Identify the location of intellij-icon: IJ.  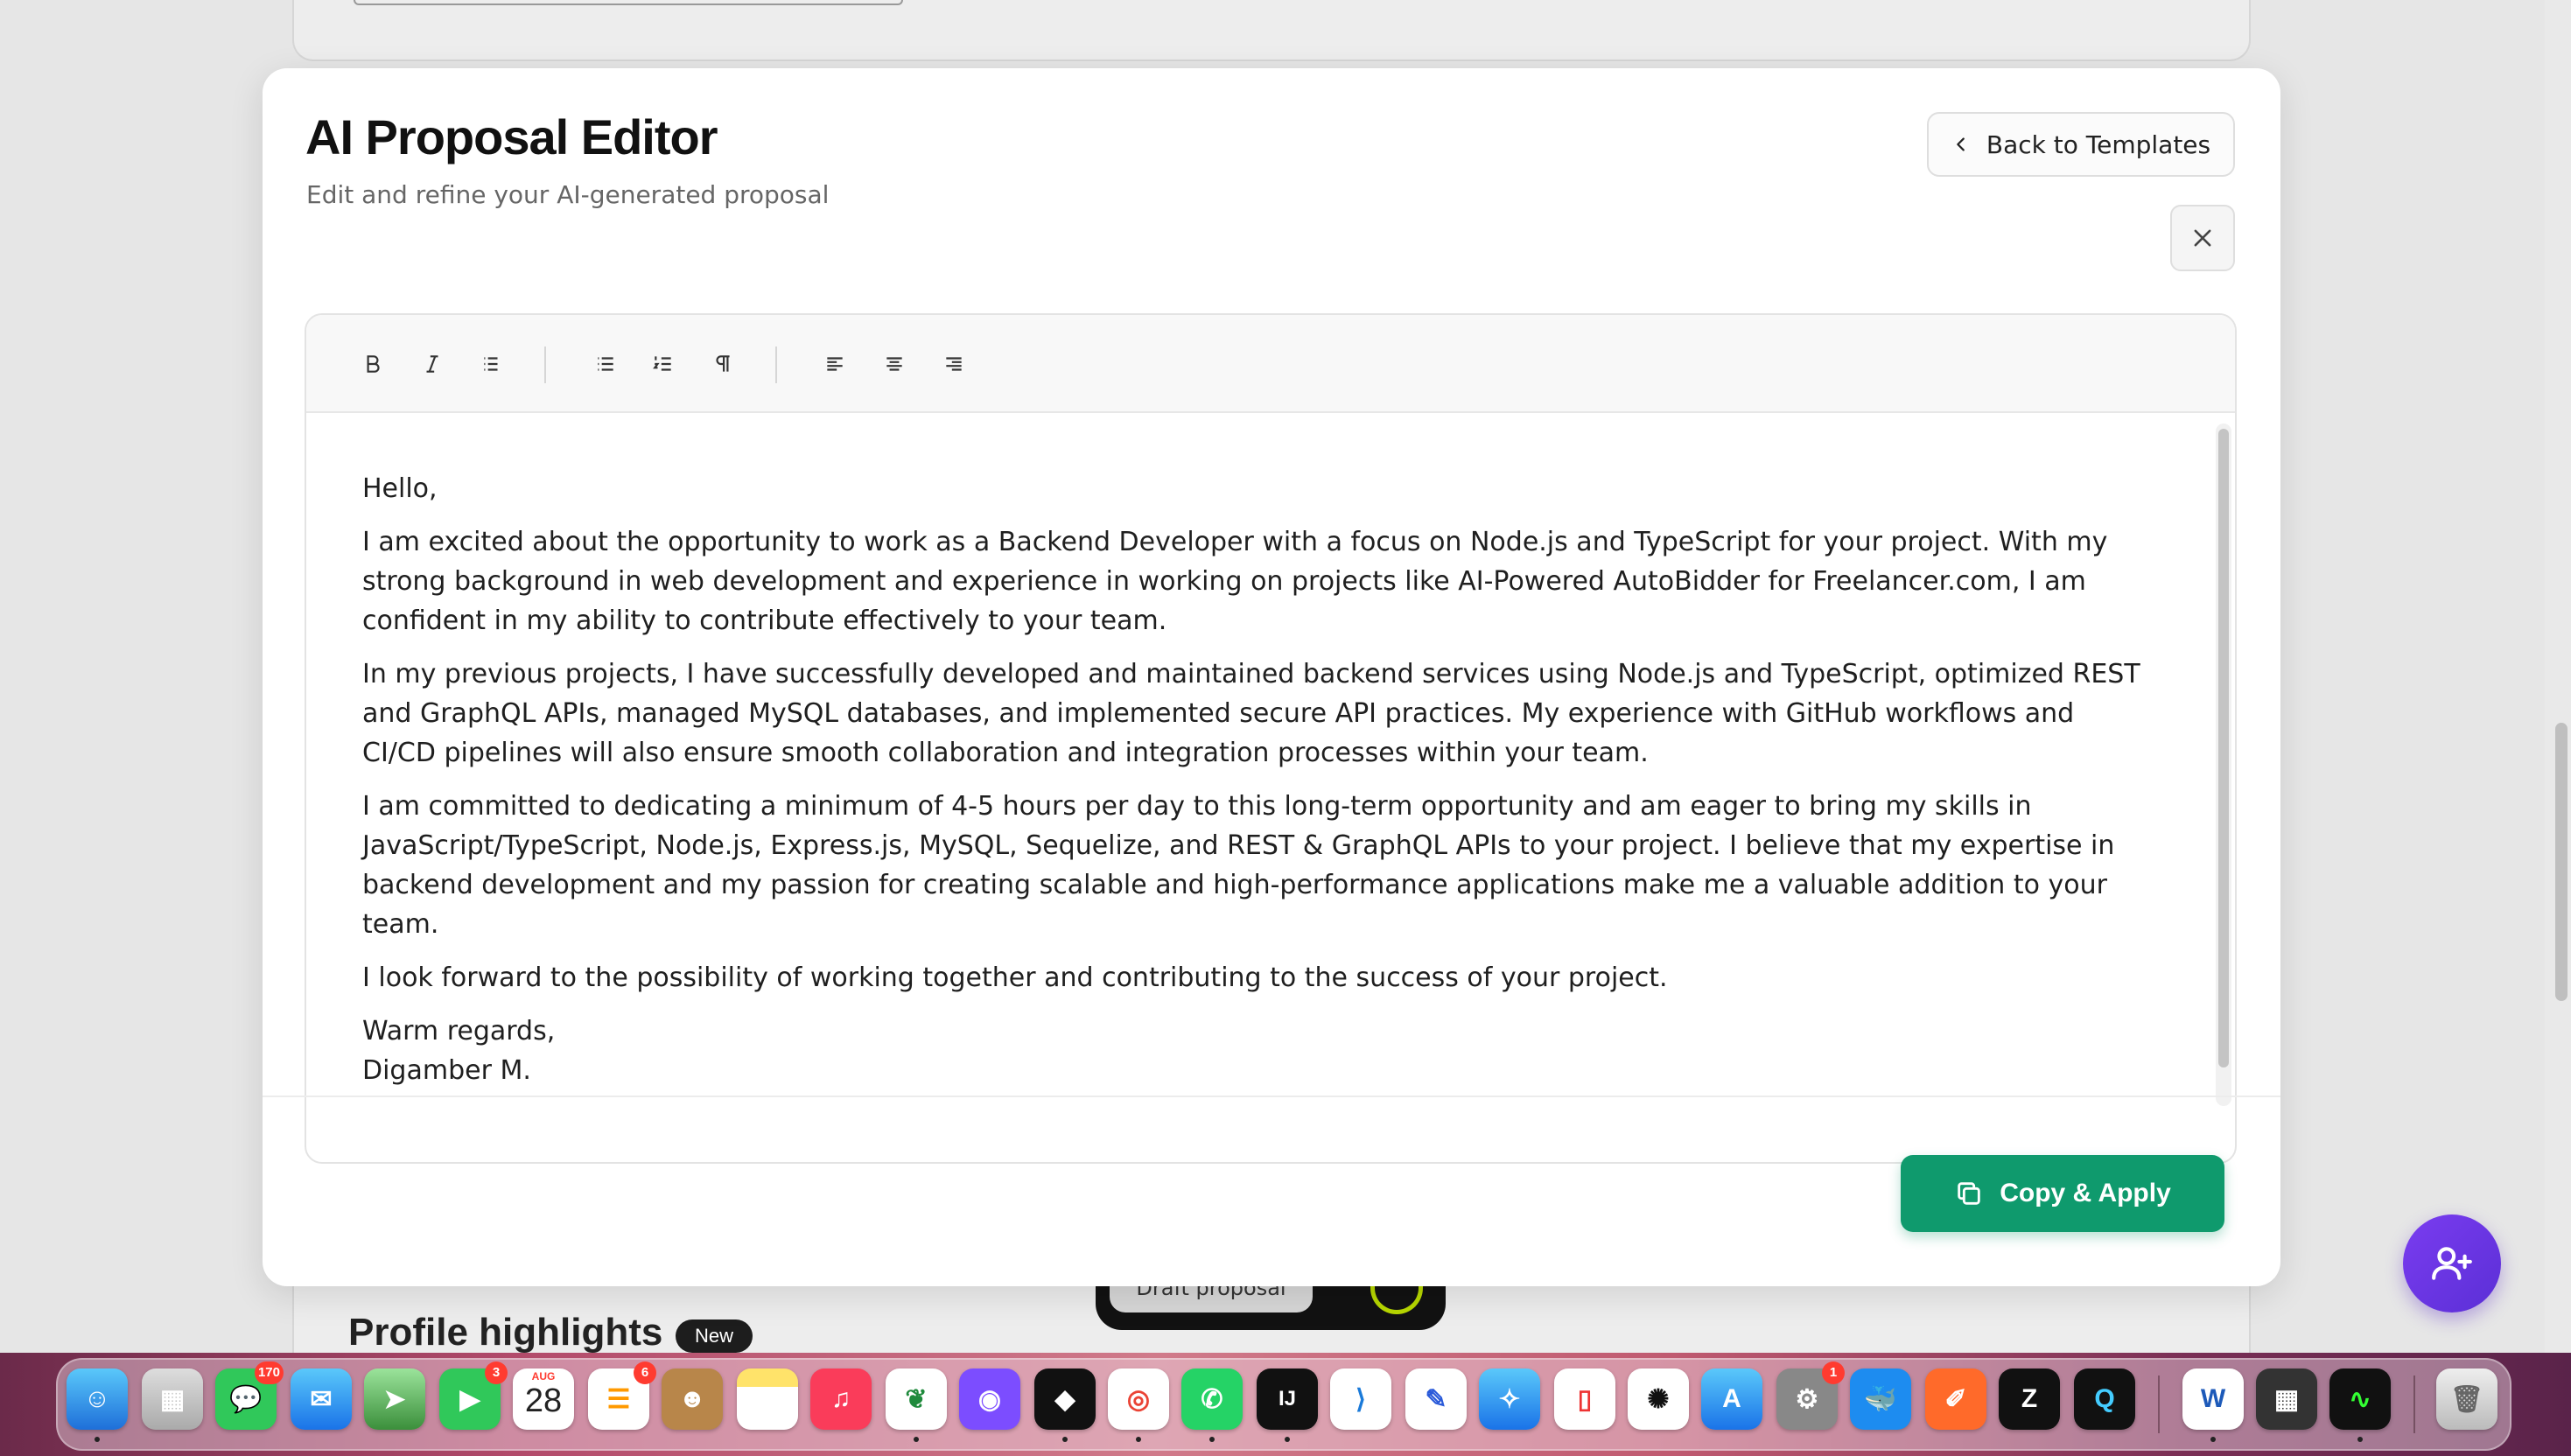
(1287, 1399).